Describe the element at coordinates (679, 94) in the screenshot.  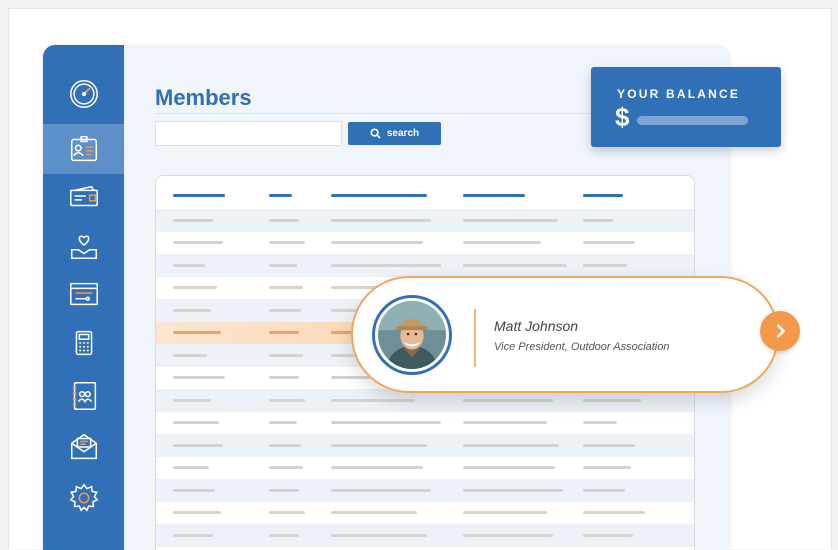
I see `balance-label: YOUR BALANCE` at that location.